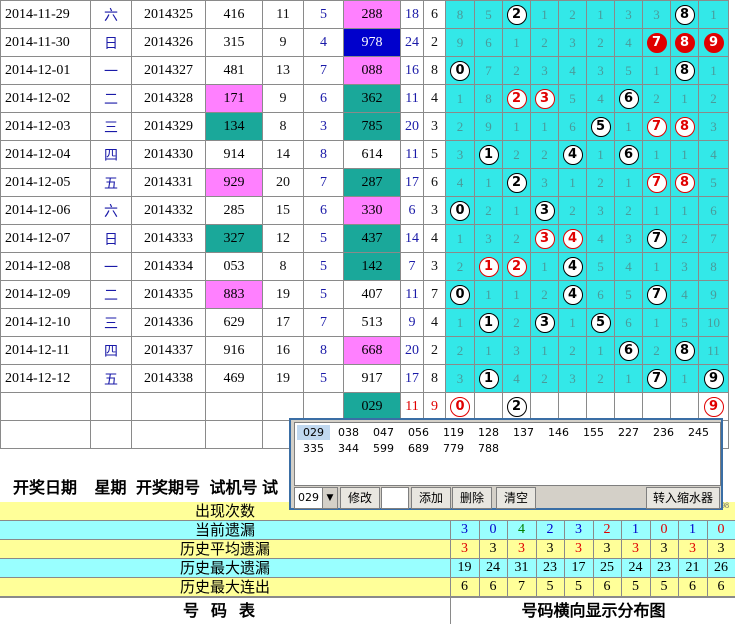  What do you see at coordinates (364, 238) in the screenshot?
I see `table-row: 2014-12-07 日 2014333 327 12 5 437 14 4 1 3 2 3 4 4 3 7 2 7` at bounding box center [364, 238].